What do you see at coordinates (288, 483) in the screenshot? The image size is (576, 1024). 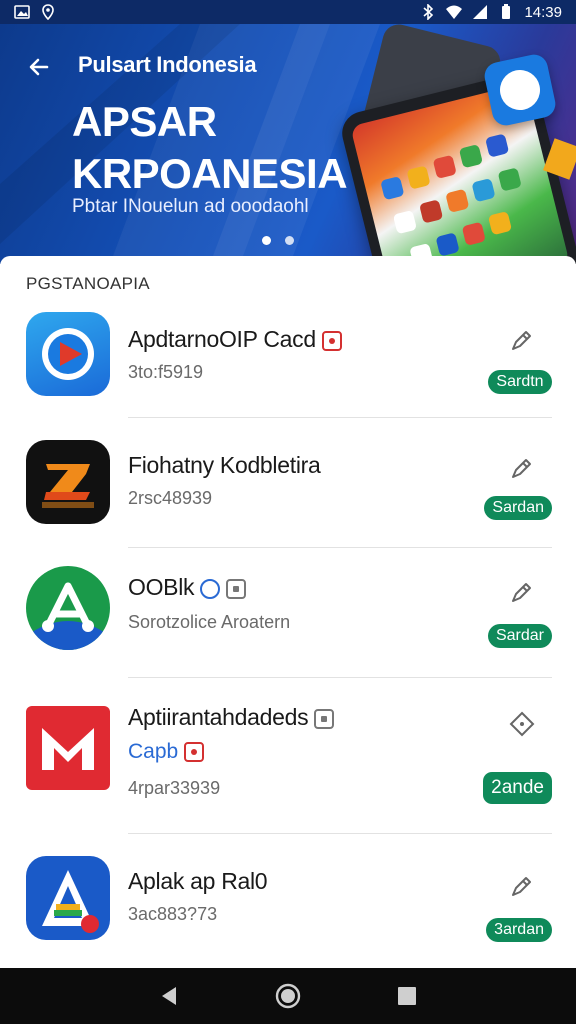 I see `list-item: Fiohatny Kodbletira 2rsc48939 Sardan` at bounding box center [288, 483].